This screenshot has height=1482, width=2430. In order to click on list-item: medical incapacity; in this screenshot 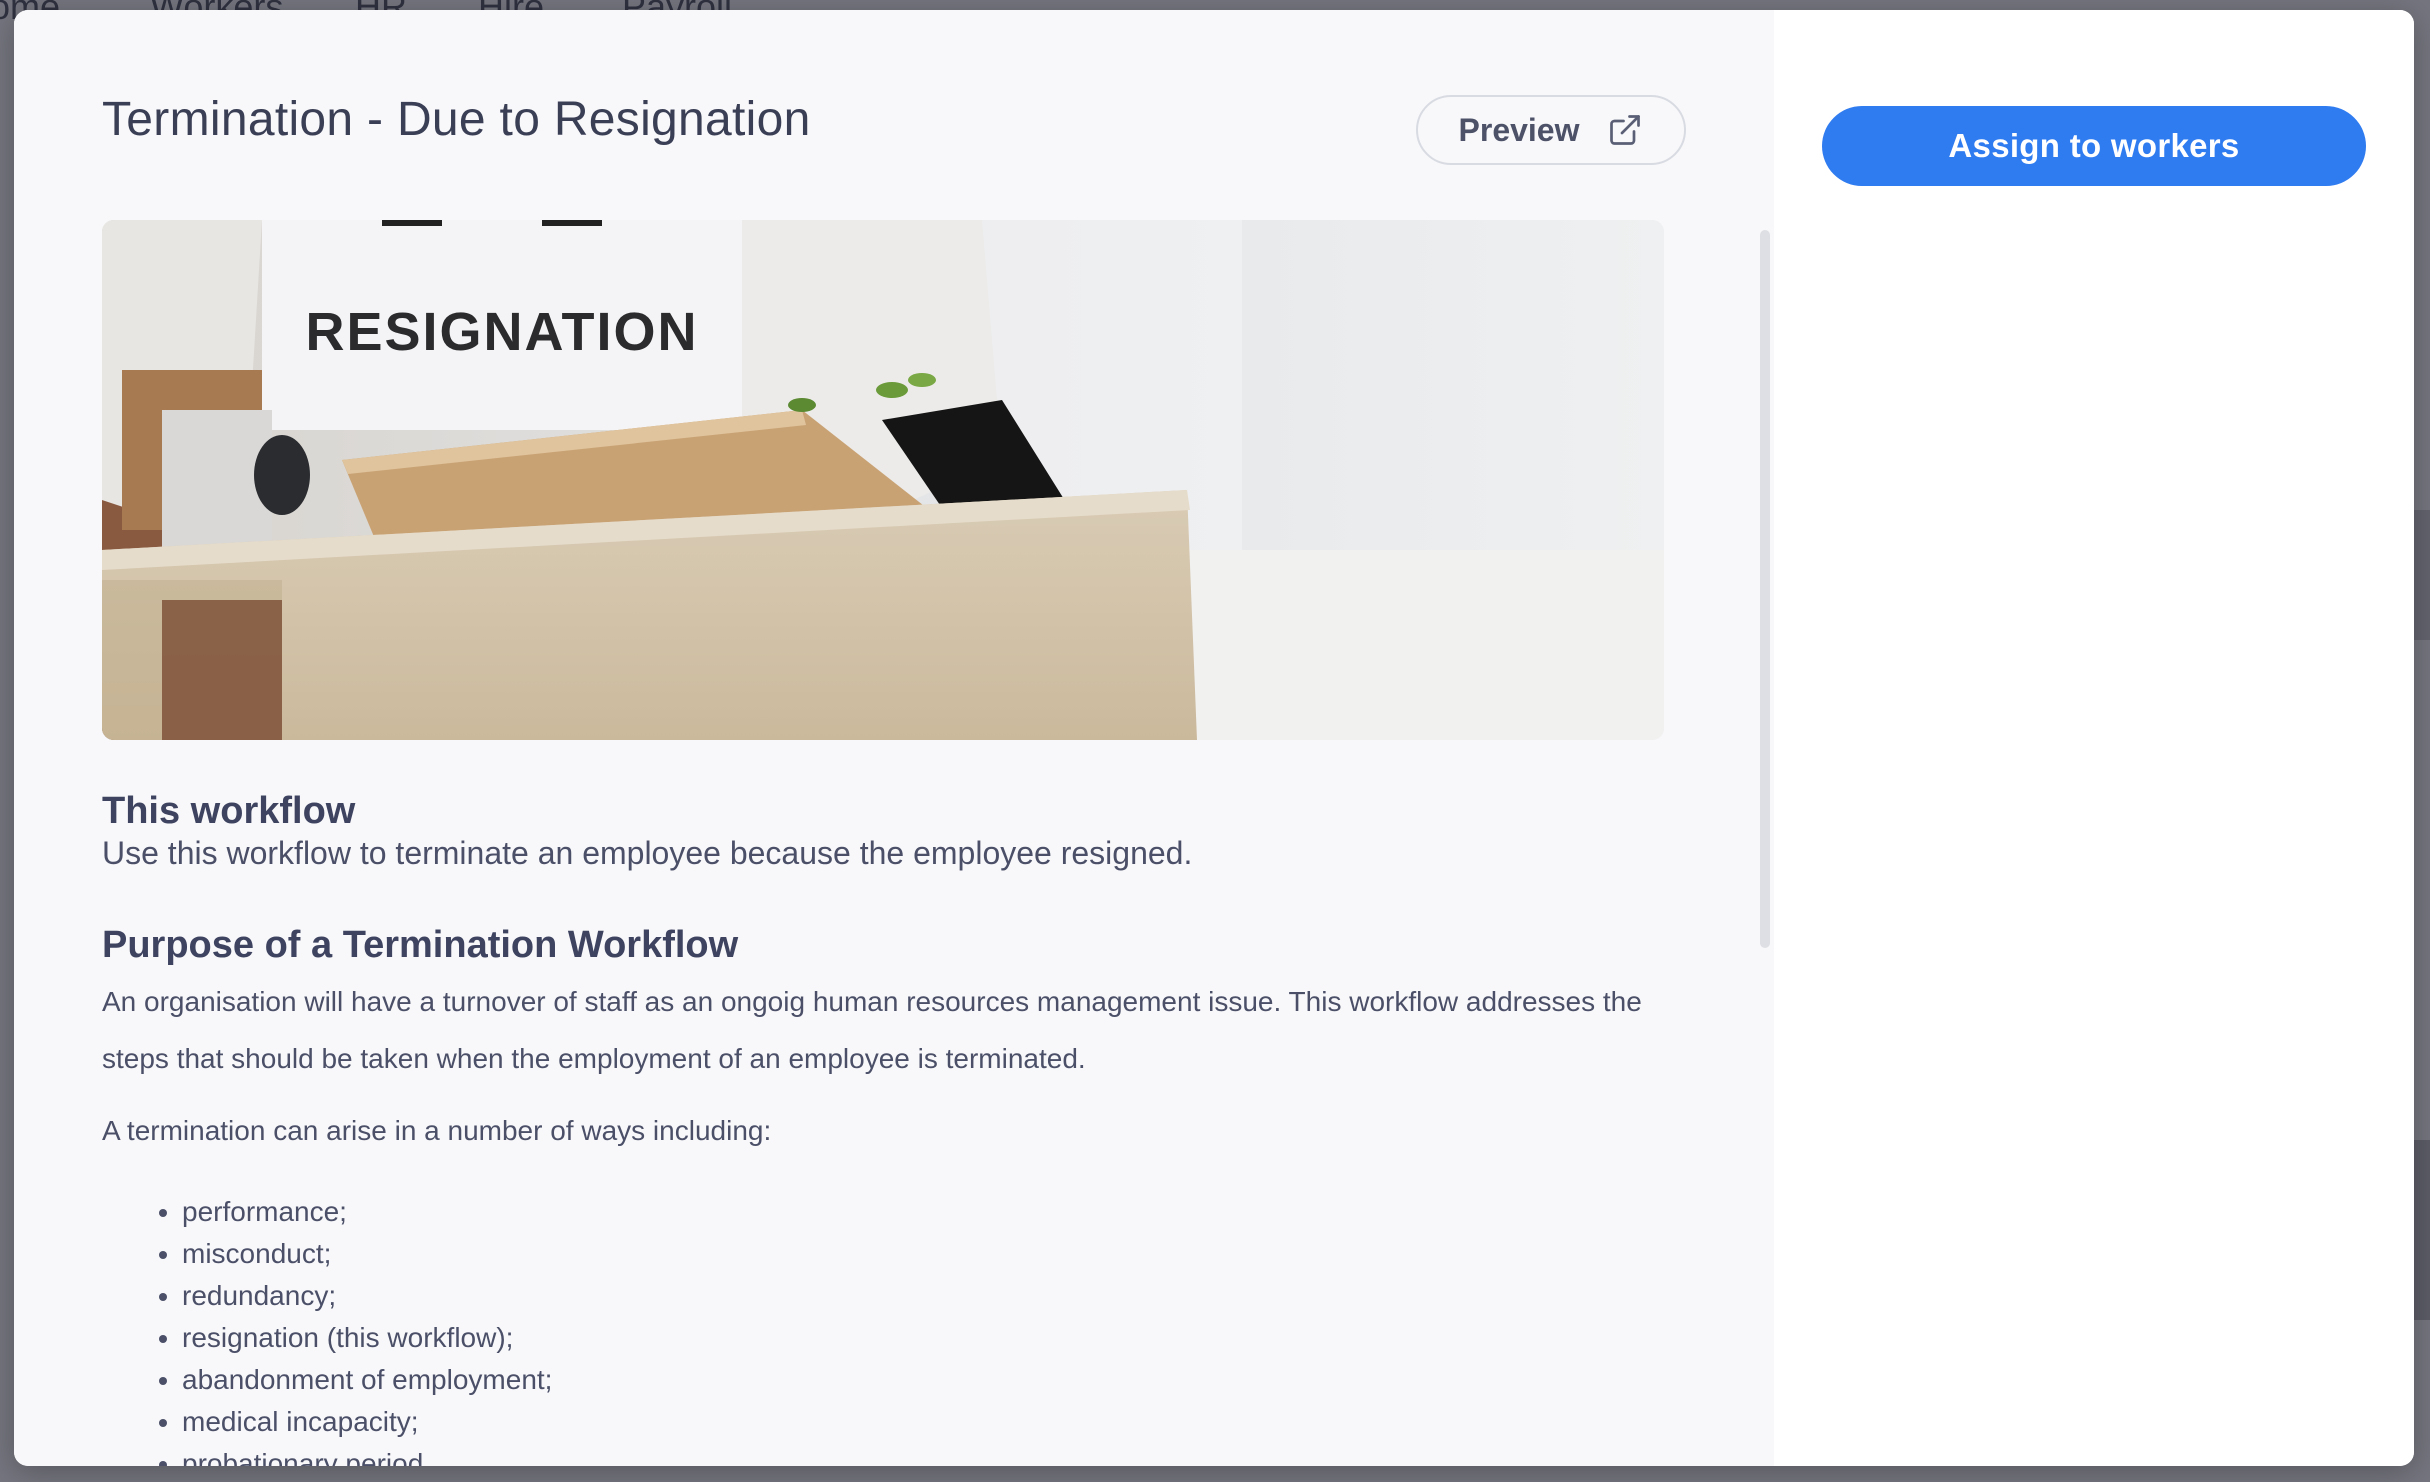, I will do `click(923, 1422)`.